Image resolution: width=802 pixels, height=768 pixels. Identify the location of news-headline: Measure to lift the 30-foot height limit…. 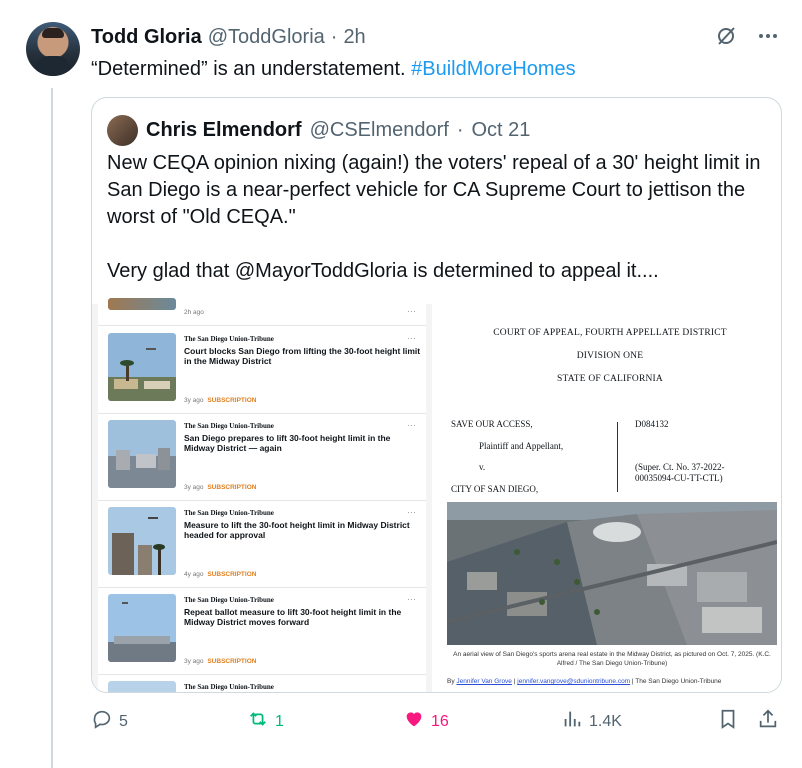
(297, 530).